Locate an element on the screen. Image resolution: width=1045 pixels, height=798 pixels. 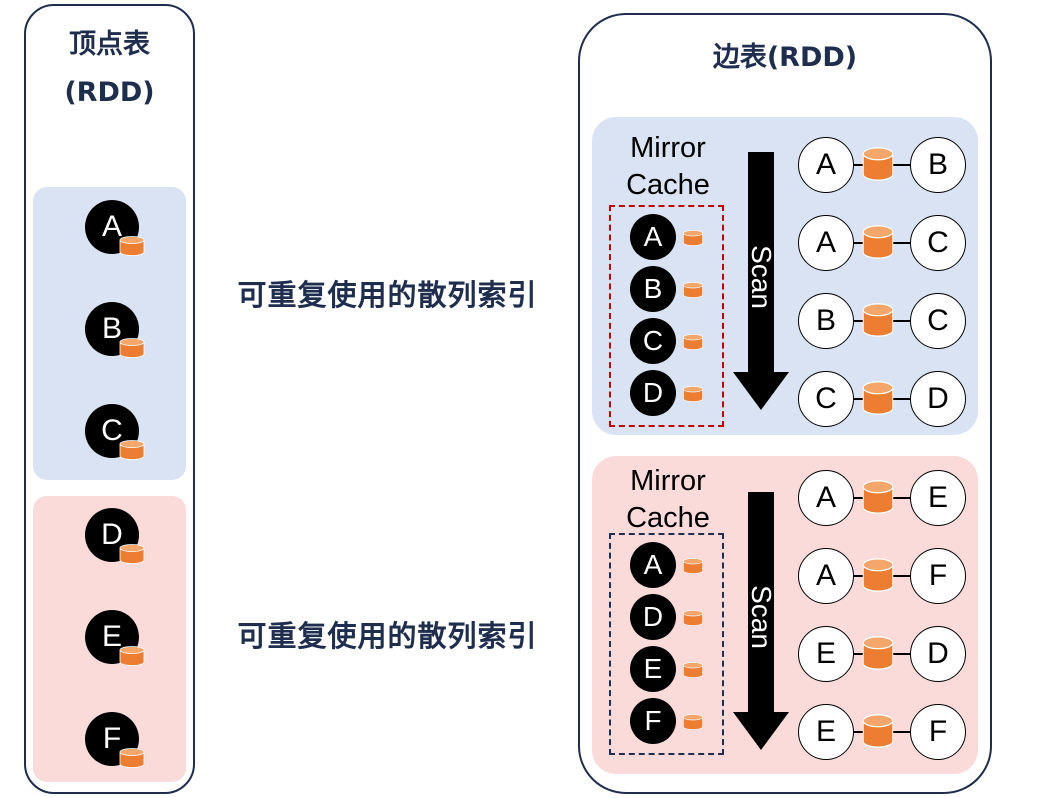
edge-target-label: E is located at coordinates (937, 497).